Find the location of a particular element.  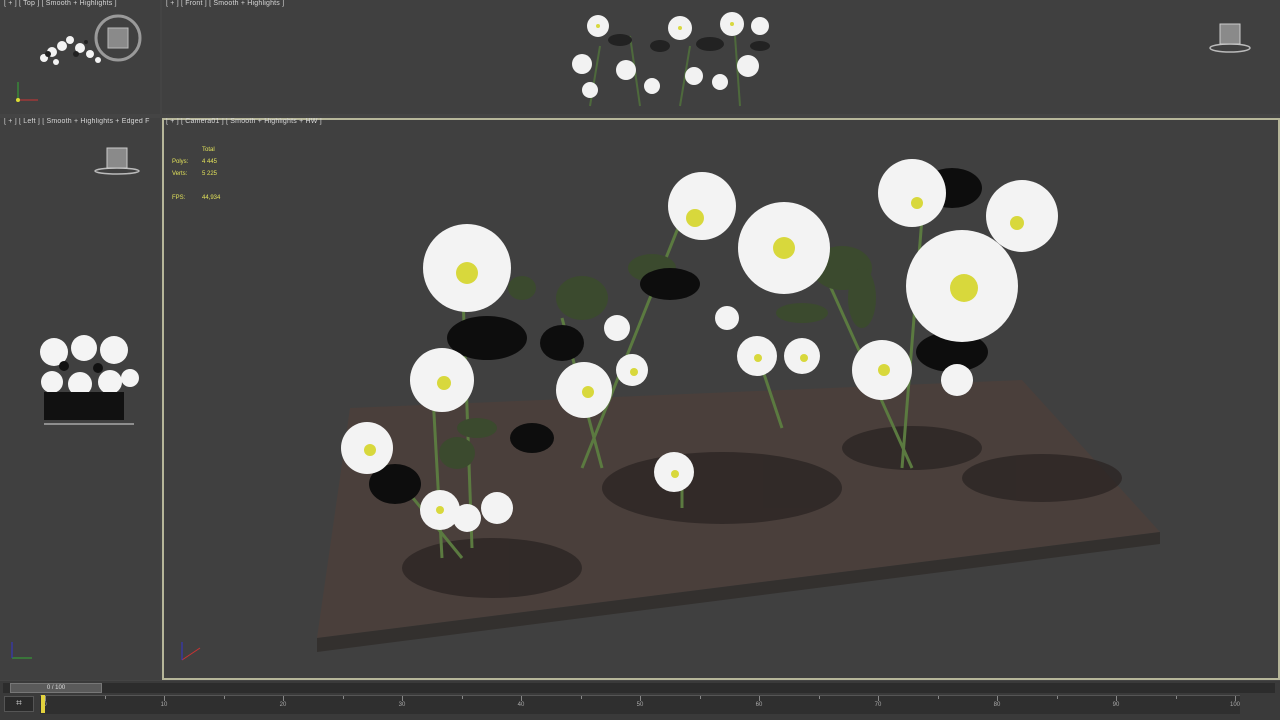

key-filter-button: ⌗ is located at coordinates (19, 704).